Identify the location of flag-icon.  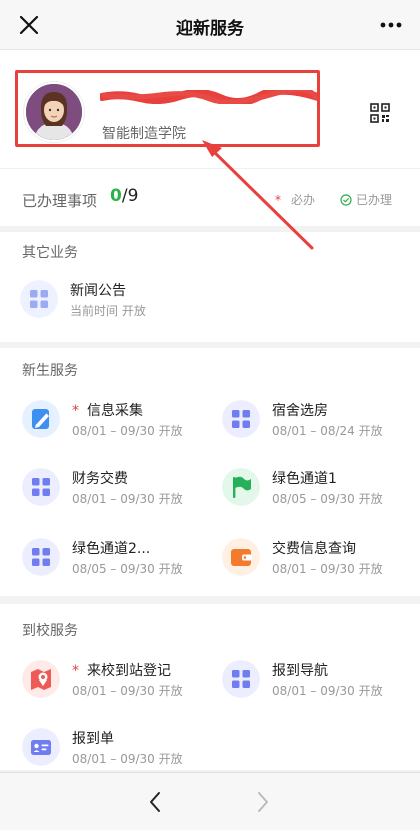
(241, 487).